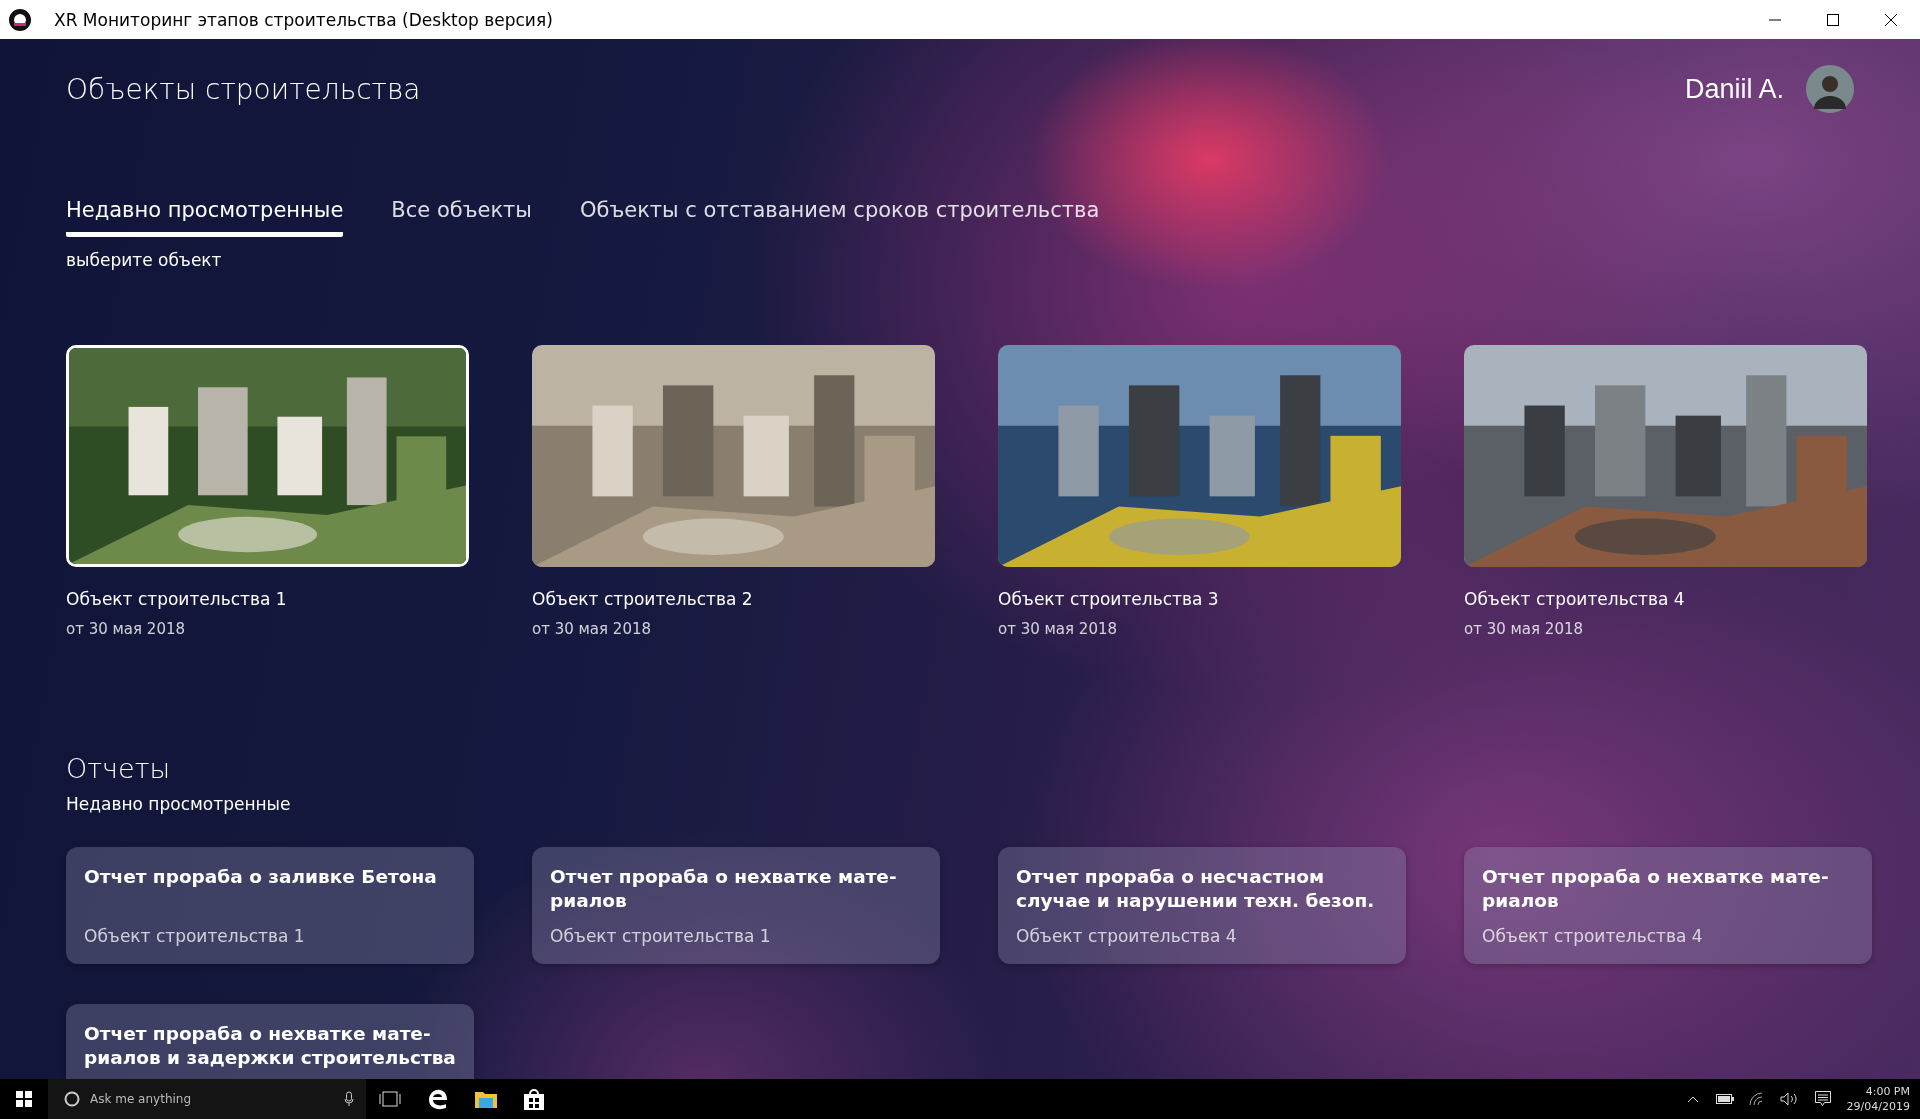 The height and width of the screenshot is (1119, 1920). Describe the element at coordinates (24, 1099) in the screenshot. I see `windows-logo-icon` at that location.